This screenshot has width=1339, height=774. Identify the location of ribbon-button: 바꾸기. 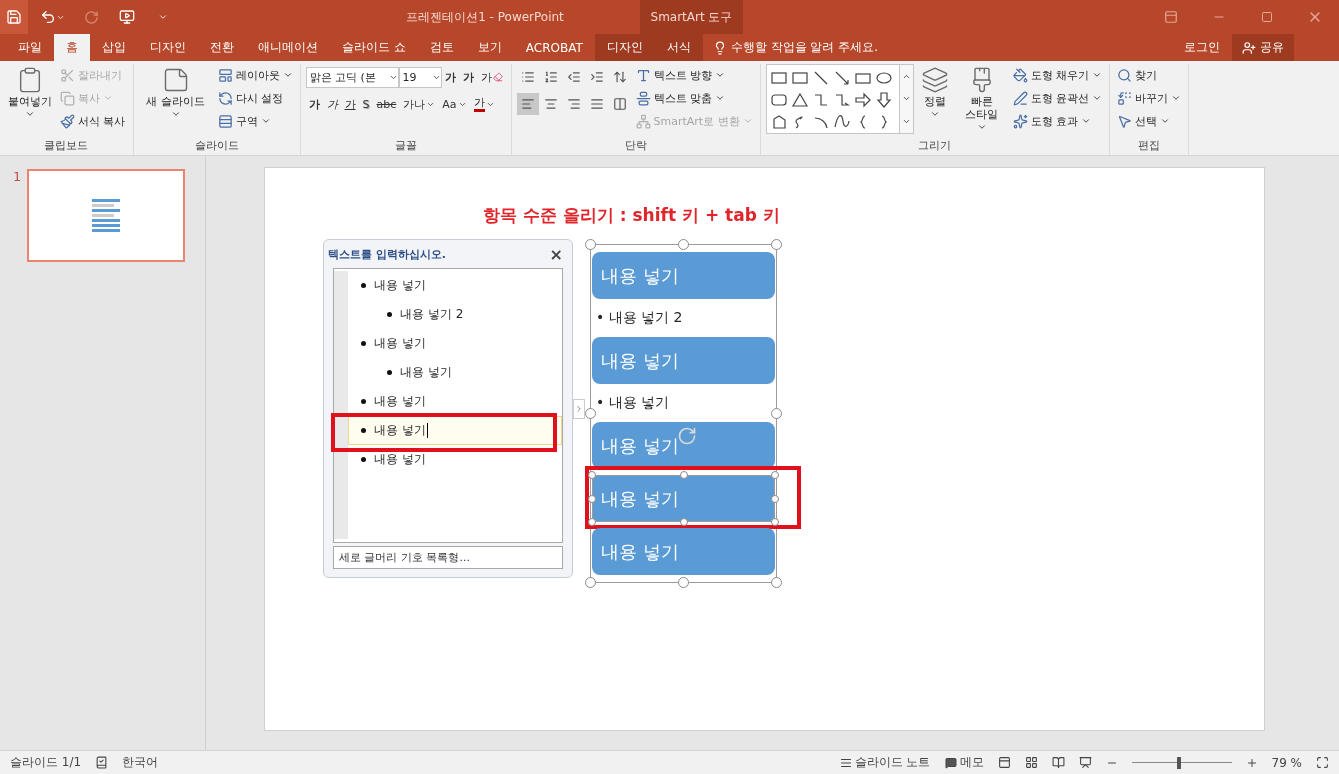
(1149, 98).